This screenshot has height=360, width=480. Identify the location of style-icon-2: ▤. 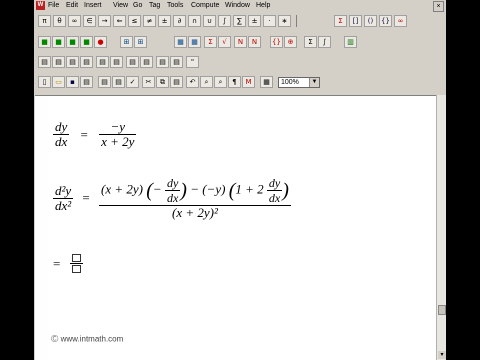
(58, 62).